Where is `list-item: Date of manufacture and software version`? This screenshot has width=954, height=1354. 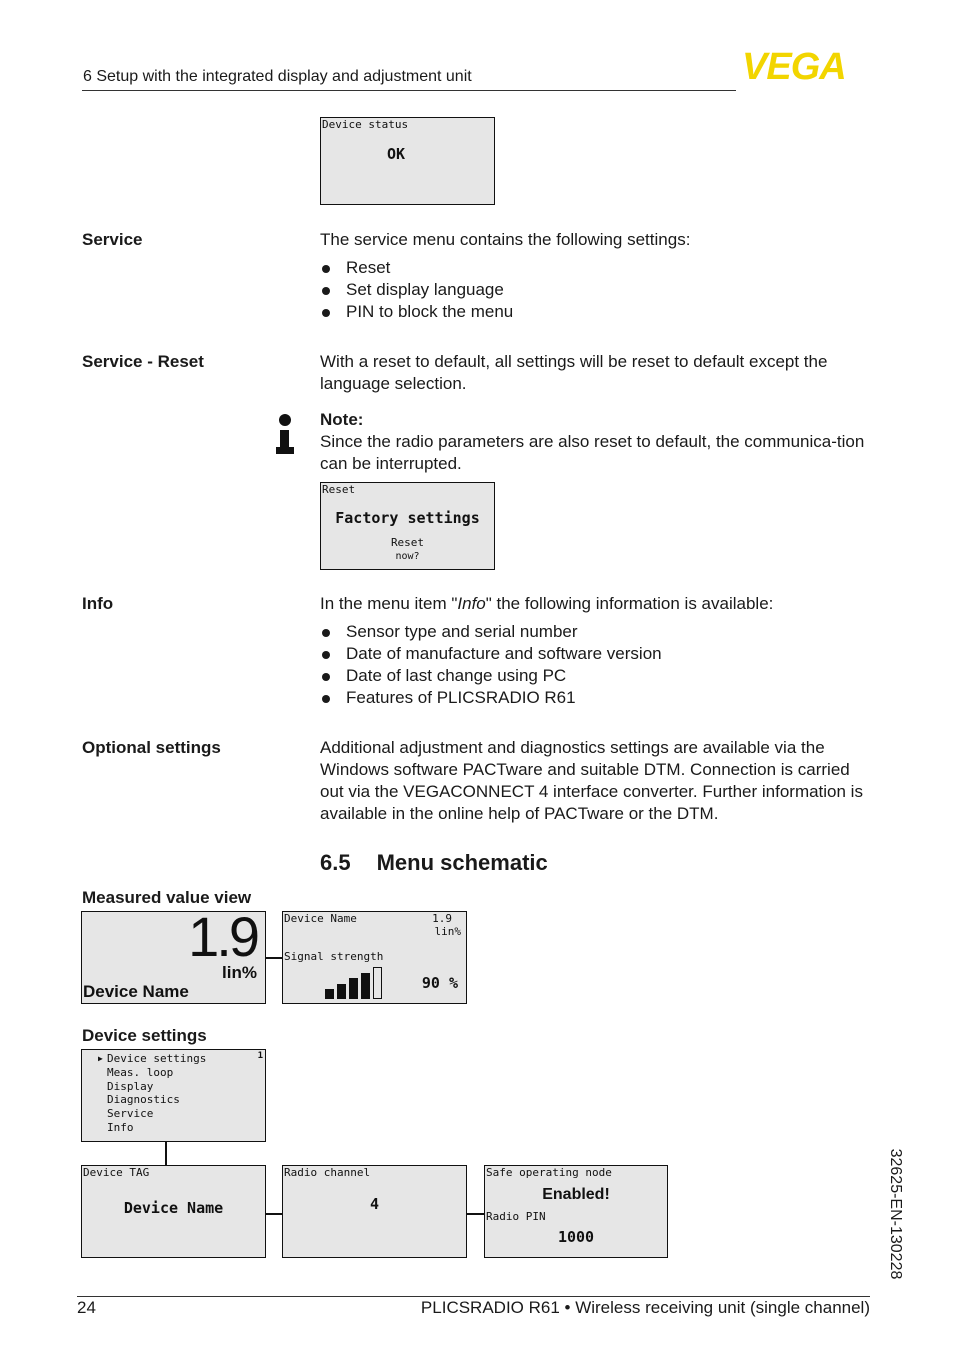 list-item: Date of manufacture and software version is located at coordinates (600, 654).